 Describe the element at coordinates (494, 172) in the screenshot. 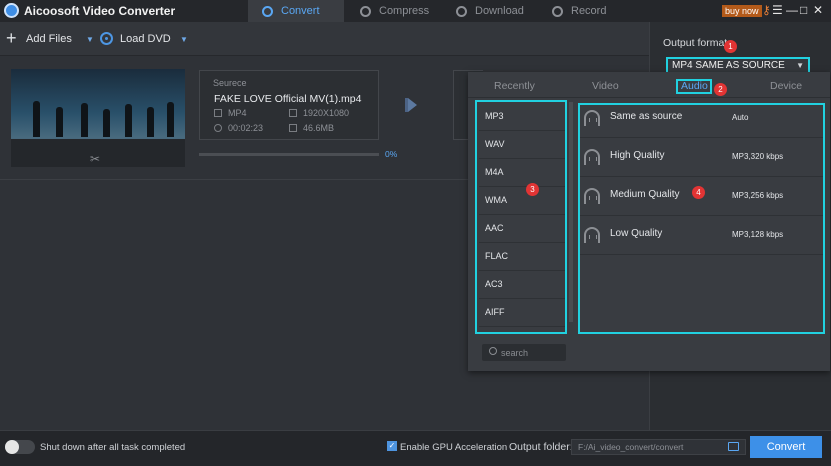

I see `format-item-m4a: M4A` at that location.